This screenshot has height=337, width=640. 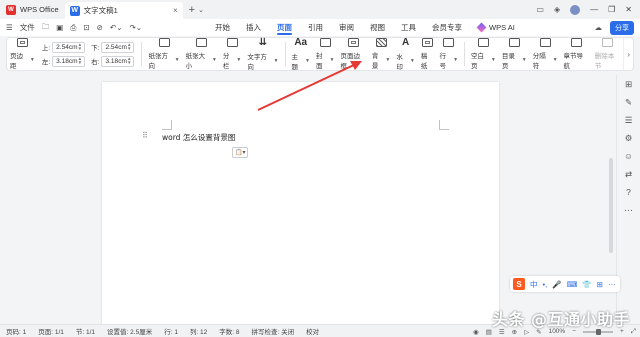 I want to click on close-tab-icon: ×, so click(x=175, y=10).